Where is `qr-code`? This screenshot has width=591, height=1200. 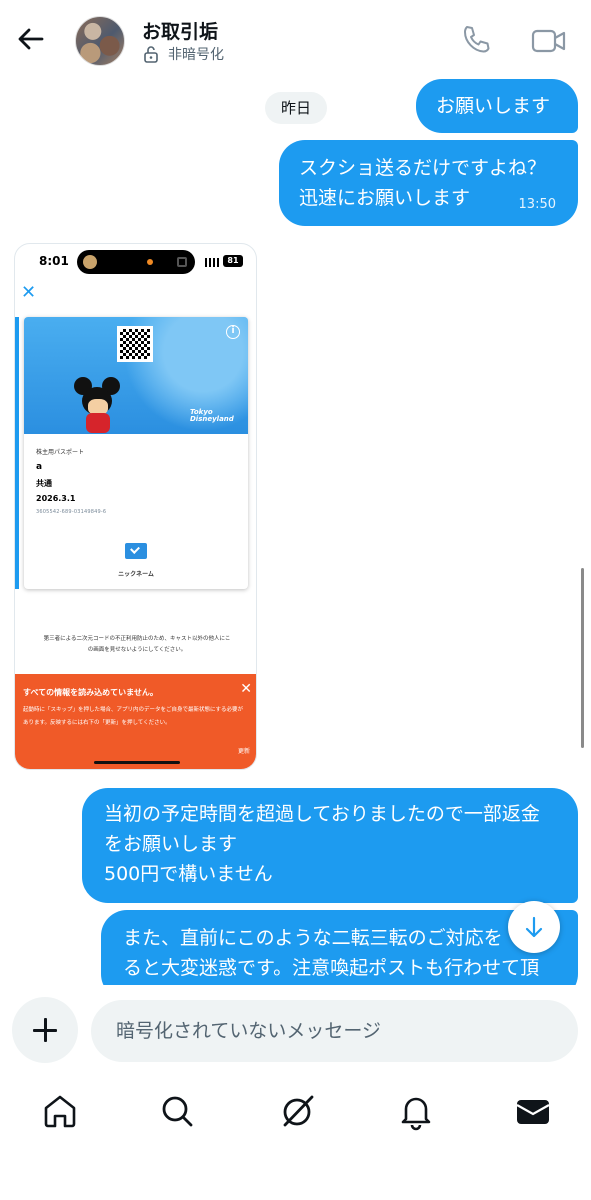 qr-code is located at coordinates (135, 344).